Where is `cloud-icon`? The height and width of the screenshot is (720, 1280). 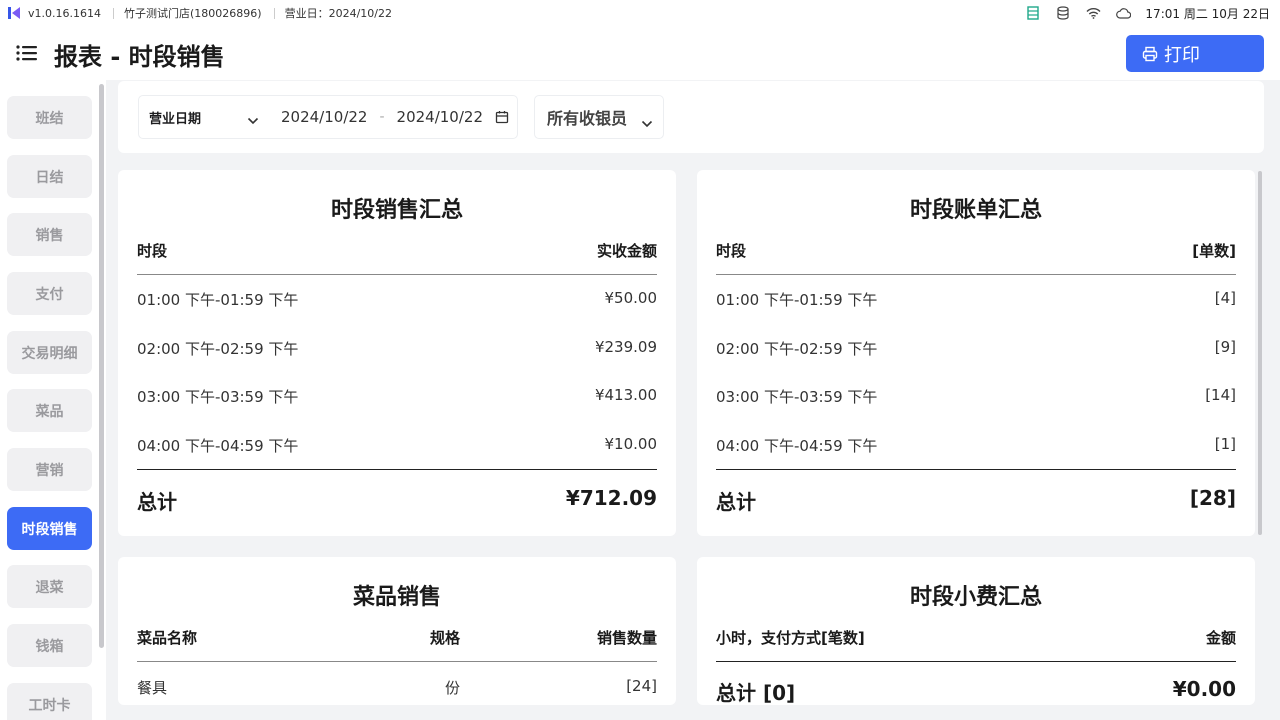
cloud-icon is located at coordinates (1123, 13).